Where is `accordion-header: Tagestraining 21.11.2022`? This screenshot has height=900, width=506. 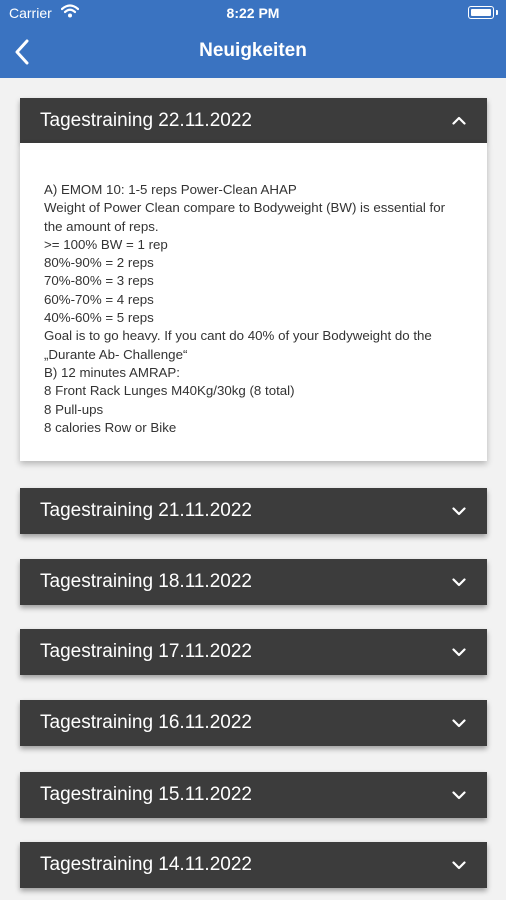 accordion-header: Tagestraining 21.11.2022 is located at coordinates (253, 511).